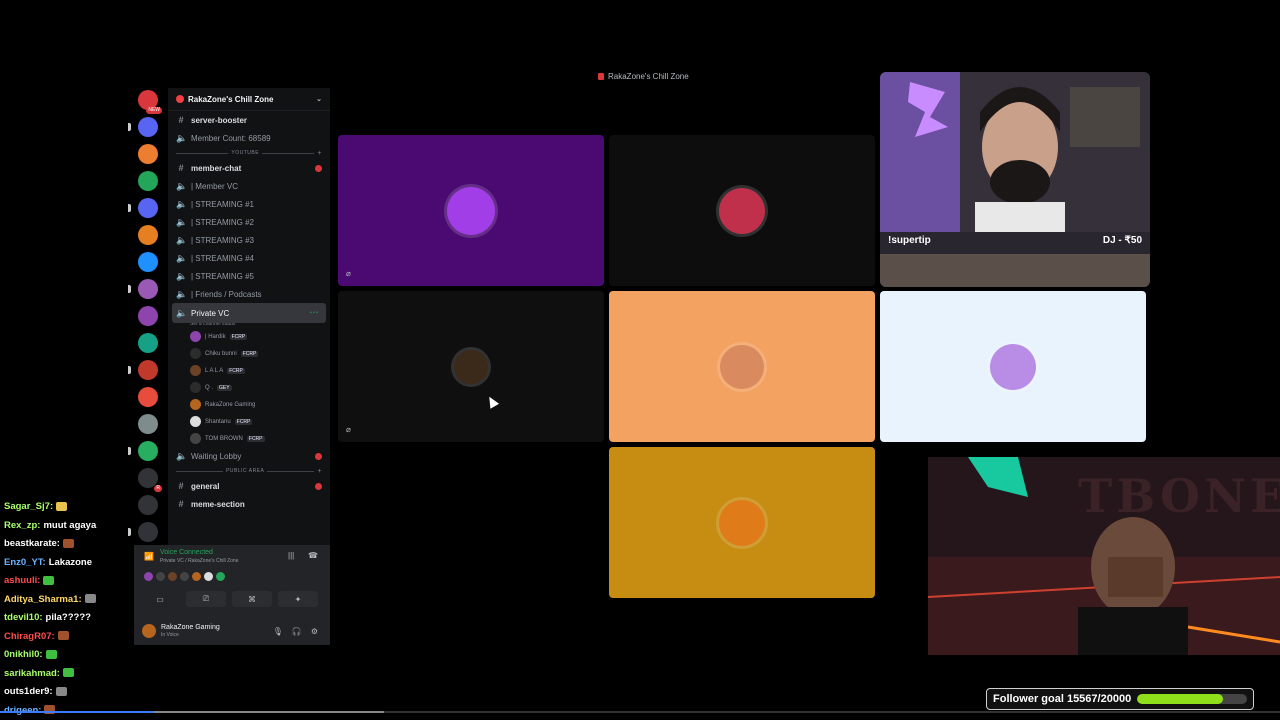 The image size is (1280, 720). I want to click on channel-label: | STREAMING #3, so click(222, 240).